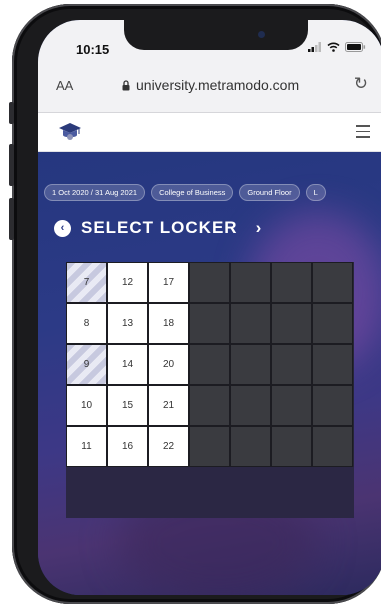  Describe the element at coordinates (127, 364) in the screenshot. I see `locker-cell: 14` at that location.